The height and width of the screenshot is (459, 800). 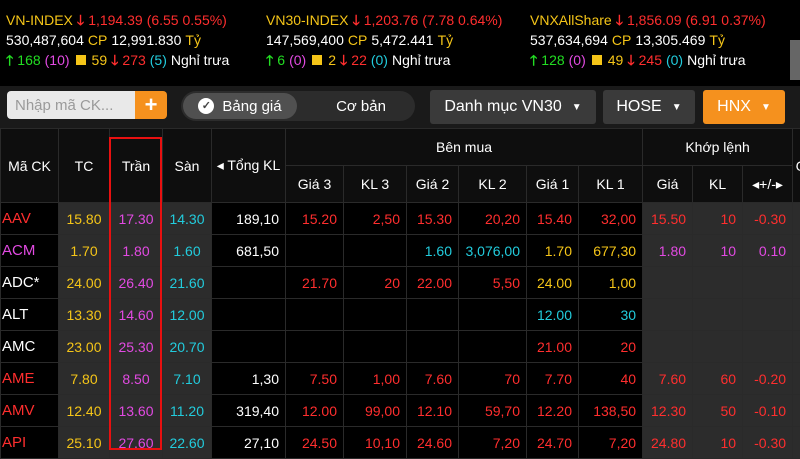 What do you see at coordinates (493, 443) in the screenshot?
I see `bid-vol-2-cell: 7,20` at bounding box center [493, 443].